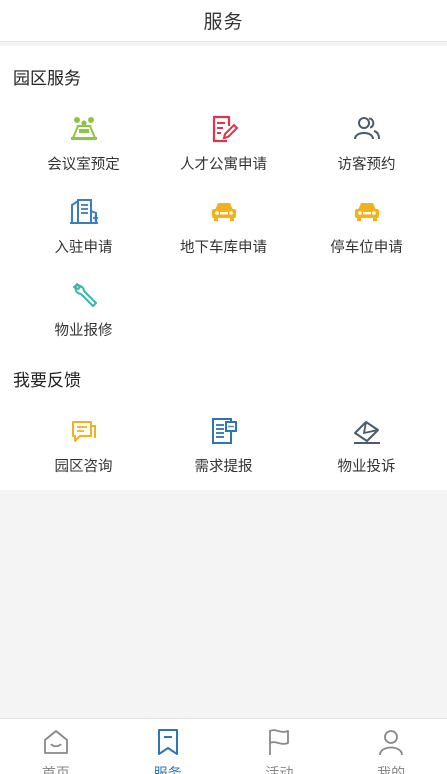  Describe the element at coordinates (279, 742) in the screenshot. I see `flag-icon` at that location.